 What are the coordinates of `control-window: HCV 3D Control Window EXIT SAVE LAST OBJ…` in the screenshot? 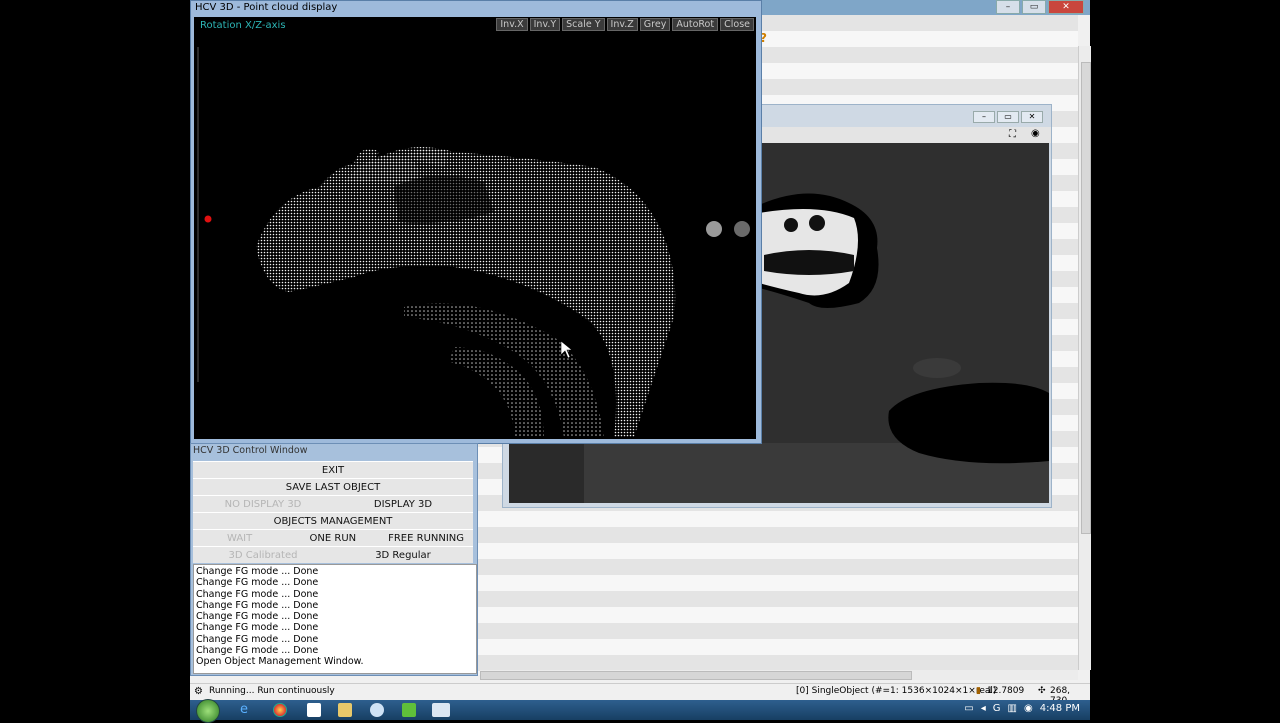 It's located at (334, 559).